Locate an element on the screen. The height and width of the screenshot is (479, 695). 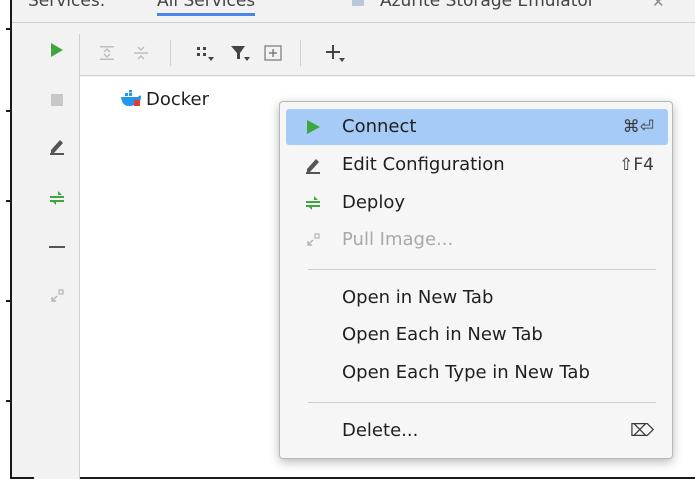
group-by-button is located at coordinates (205, 53).